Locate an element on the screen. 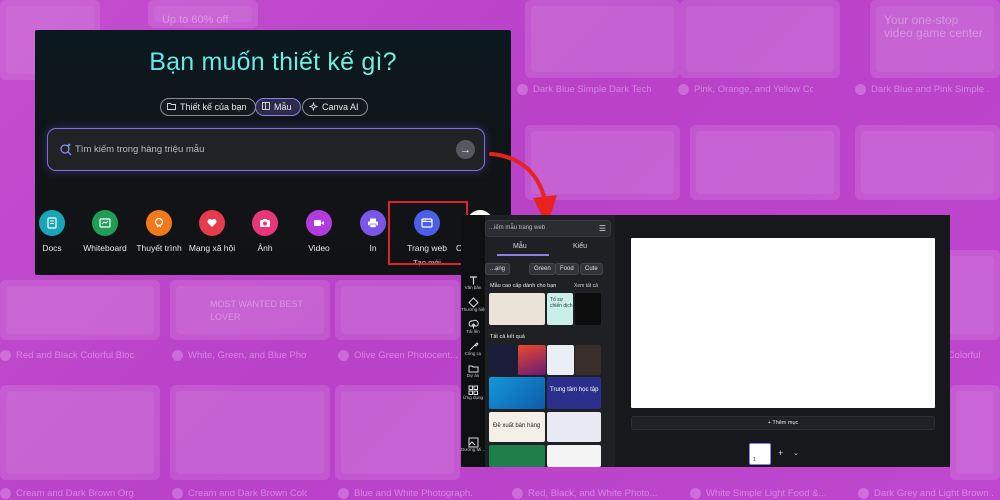 The width and height of the screenshot is (1000, 500). thumbnail-text: Trung tâm học tập is located at coordinates (574, 390).